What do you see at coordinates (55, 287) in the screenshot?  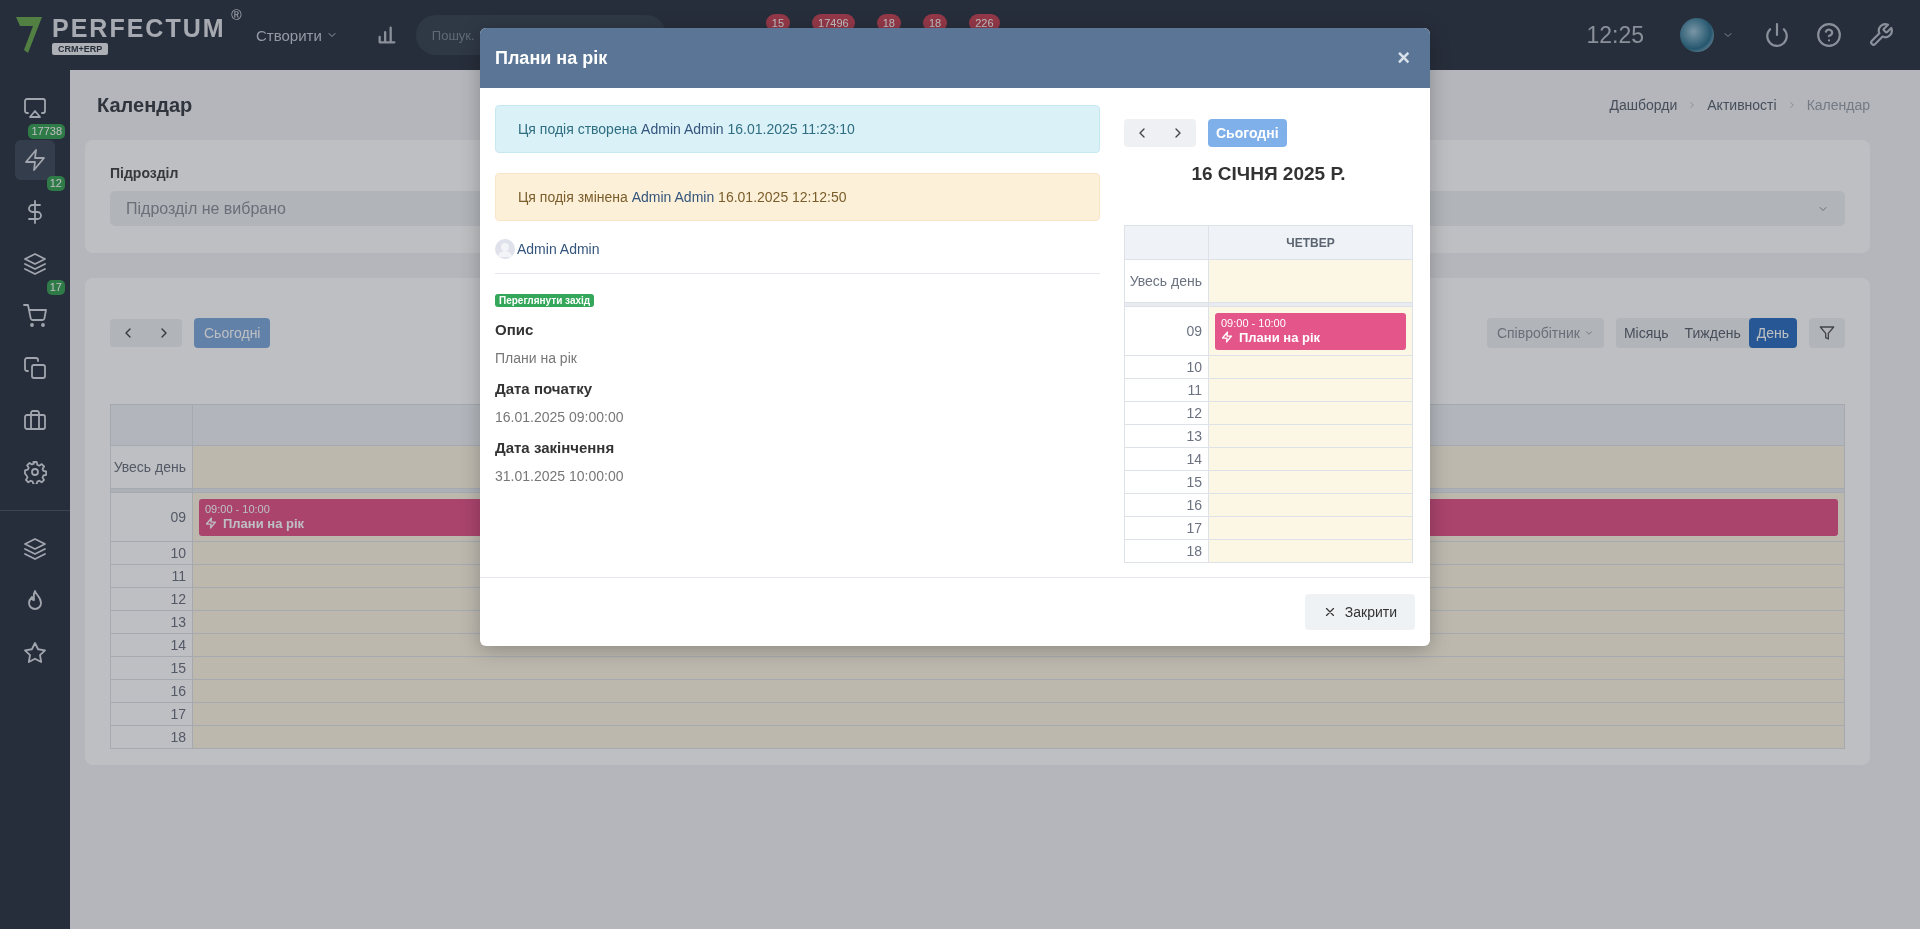 I see `count-badge: 17` at bounding box center [55, 287].